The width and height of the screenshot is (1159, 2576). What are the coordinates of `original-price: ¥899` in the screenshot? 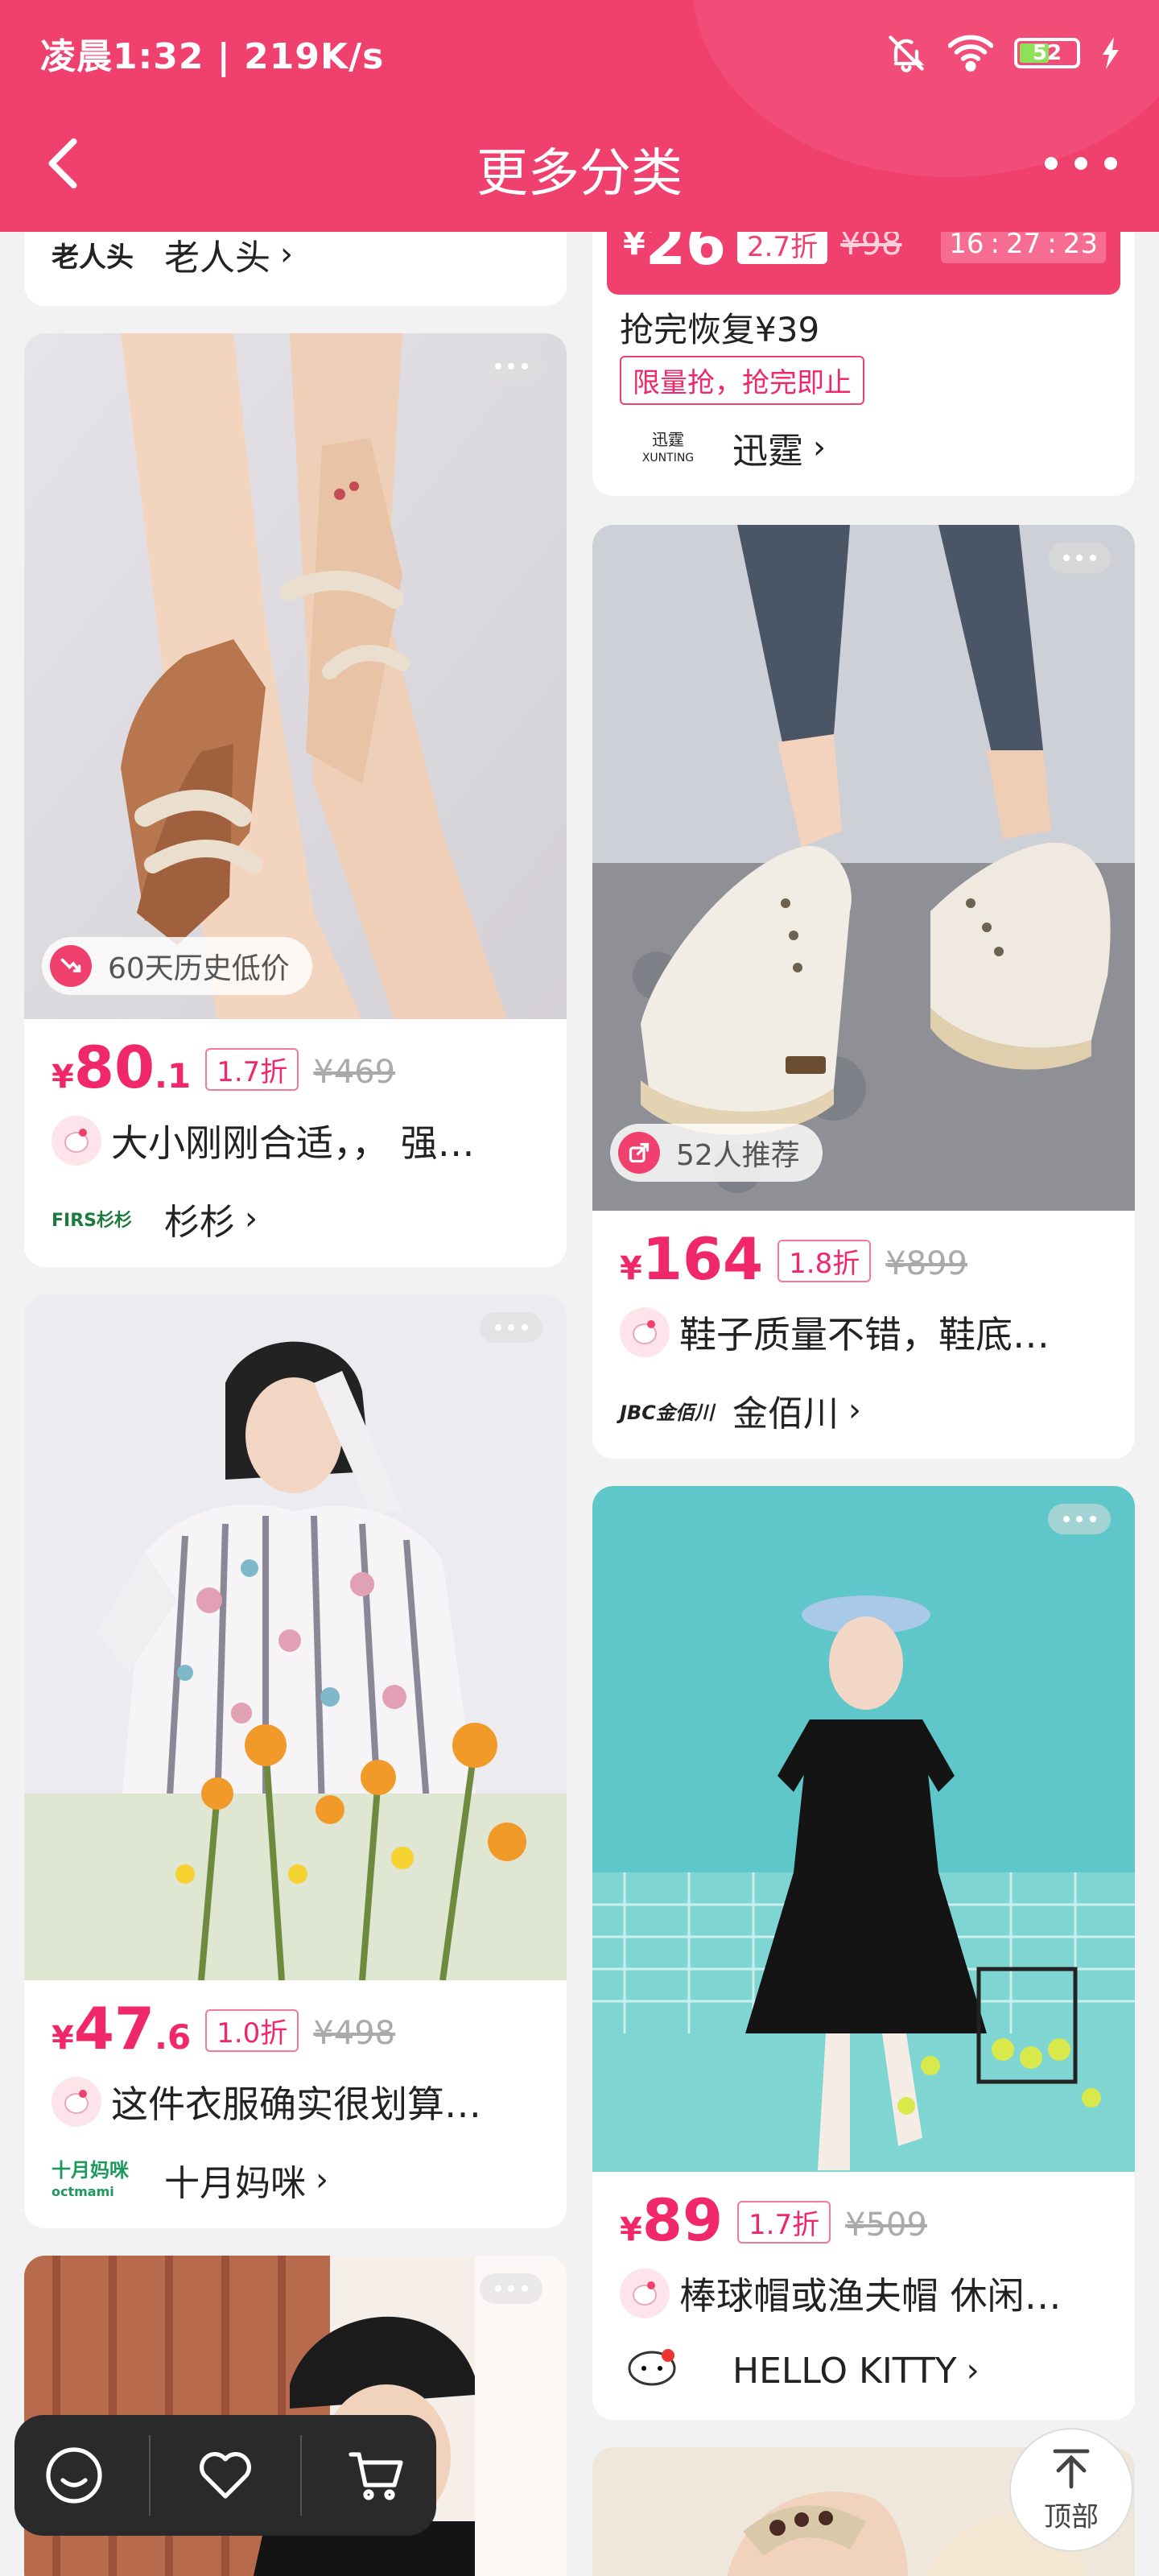 It's located at (926, 1263).